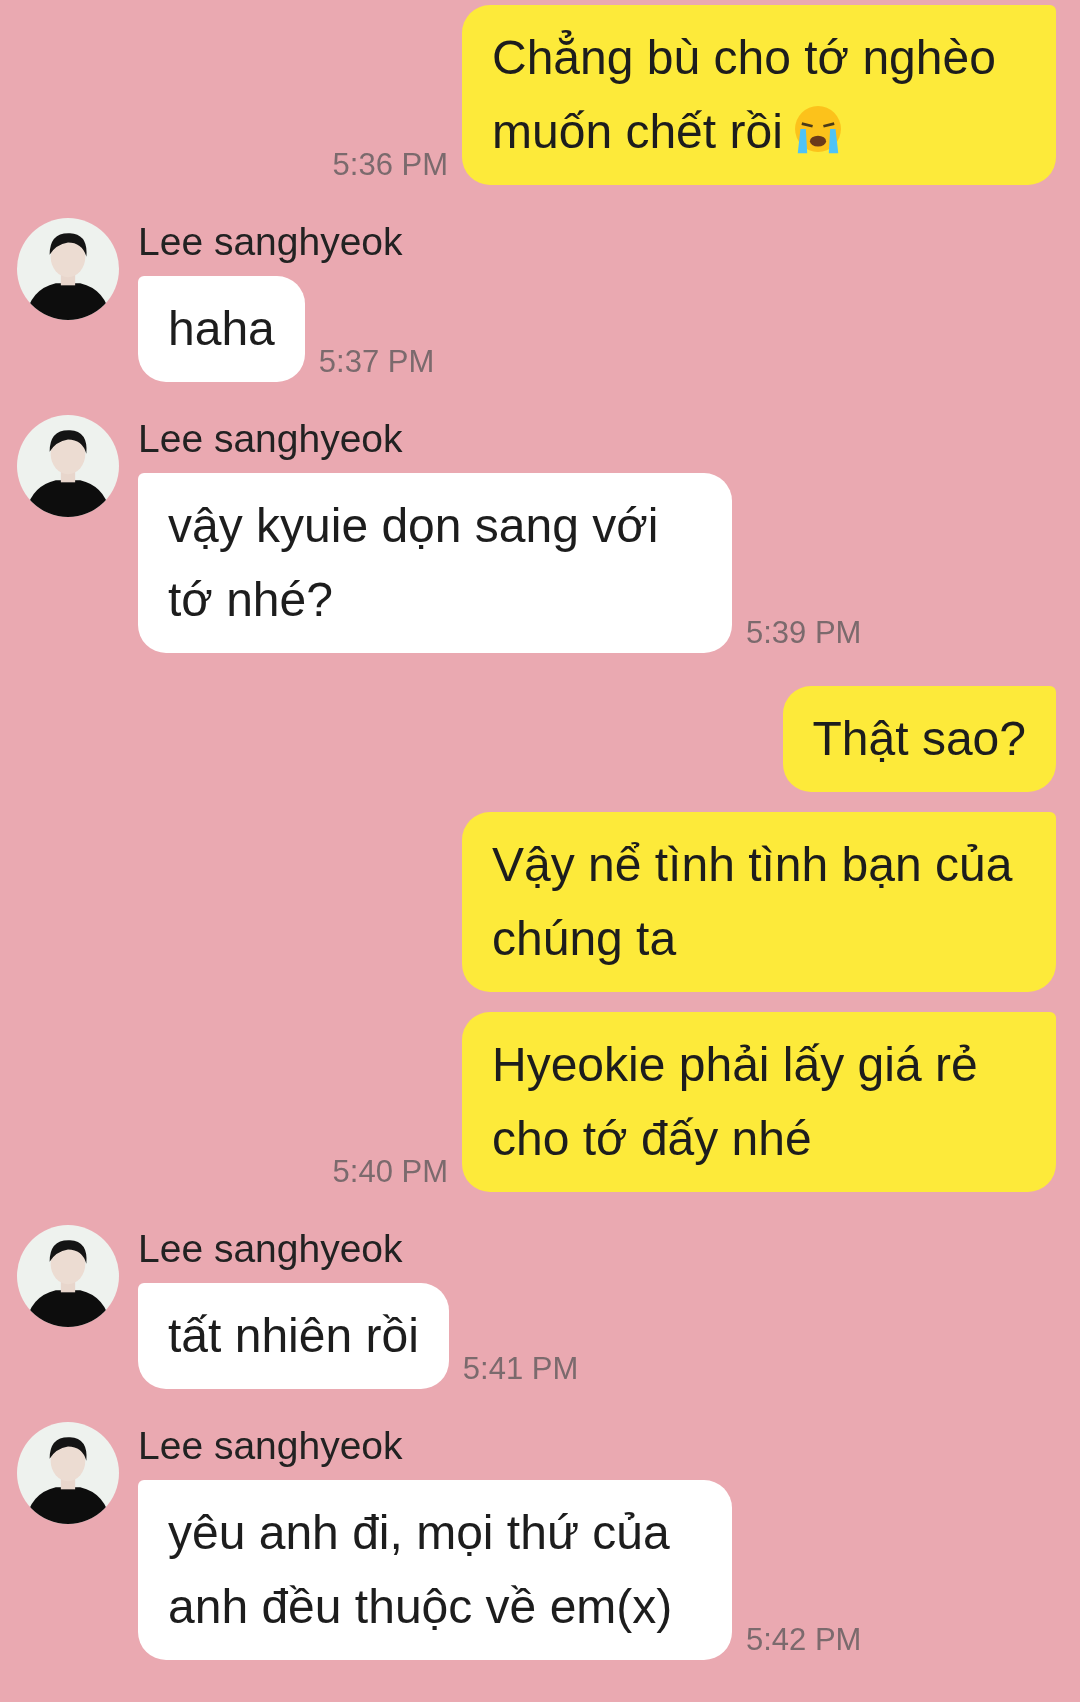 The height and width of the screenshot is (1702, 1080). What do you see at coordinates (919, 739) in the screenshot?
I see `sent-message: Thật sao?` at bounding box center [919, 739].